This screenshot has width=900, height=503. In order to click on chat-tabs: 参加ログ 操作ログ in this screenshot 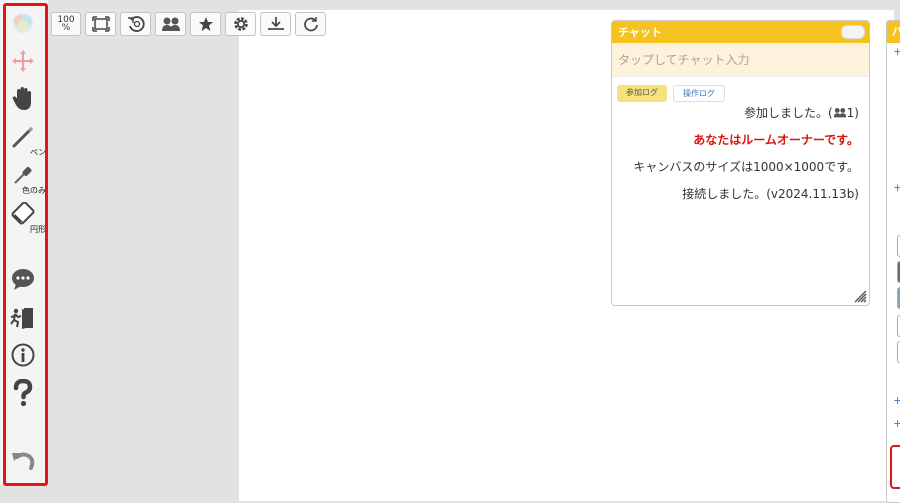, I will do `click(740, 89)`.